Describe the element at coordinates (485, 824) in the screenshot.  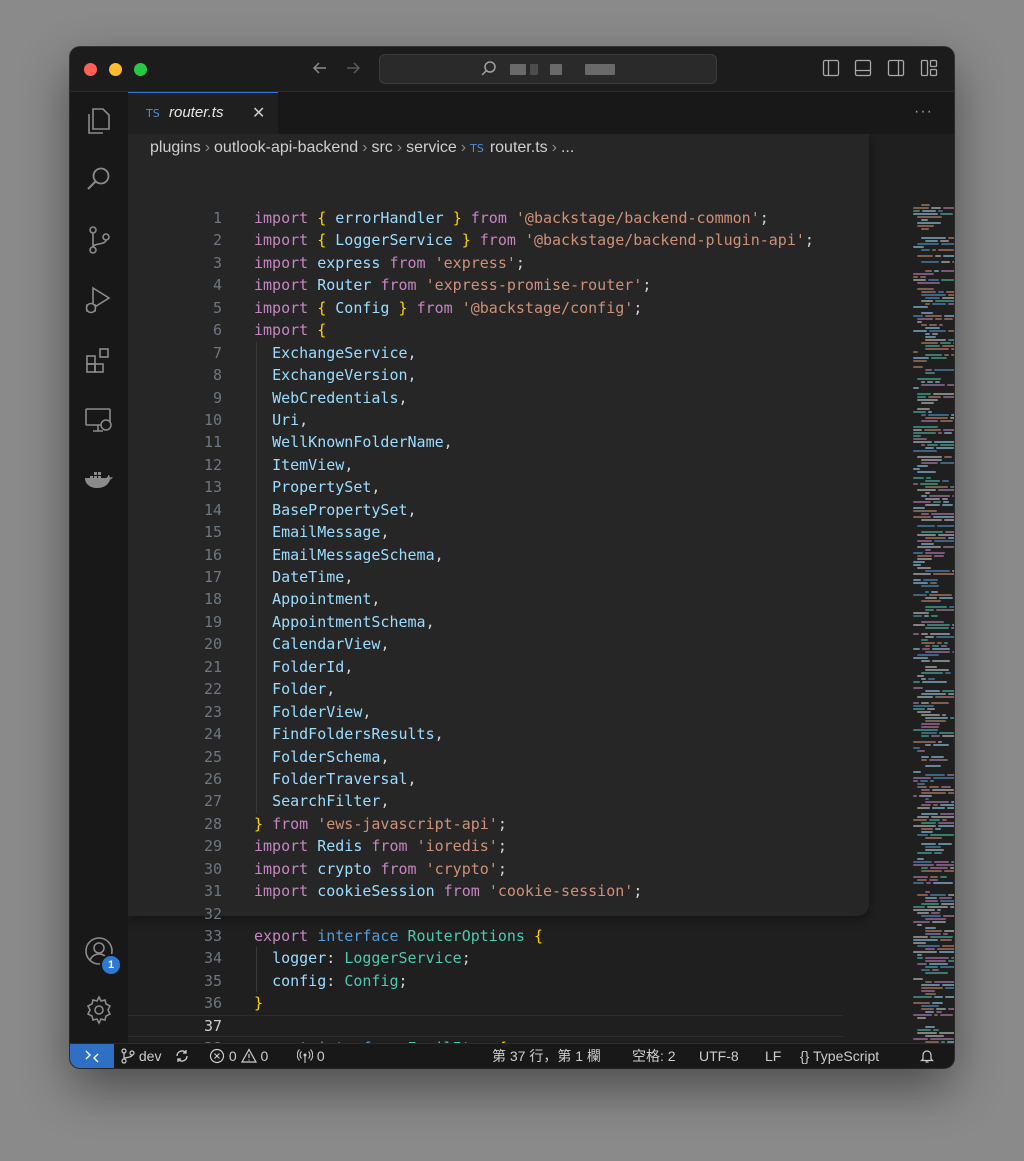
I see `code-line: 28} from 'ews-javascript-api';` at that location.